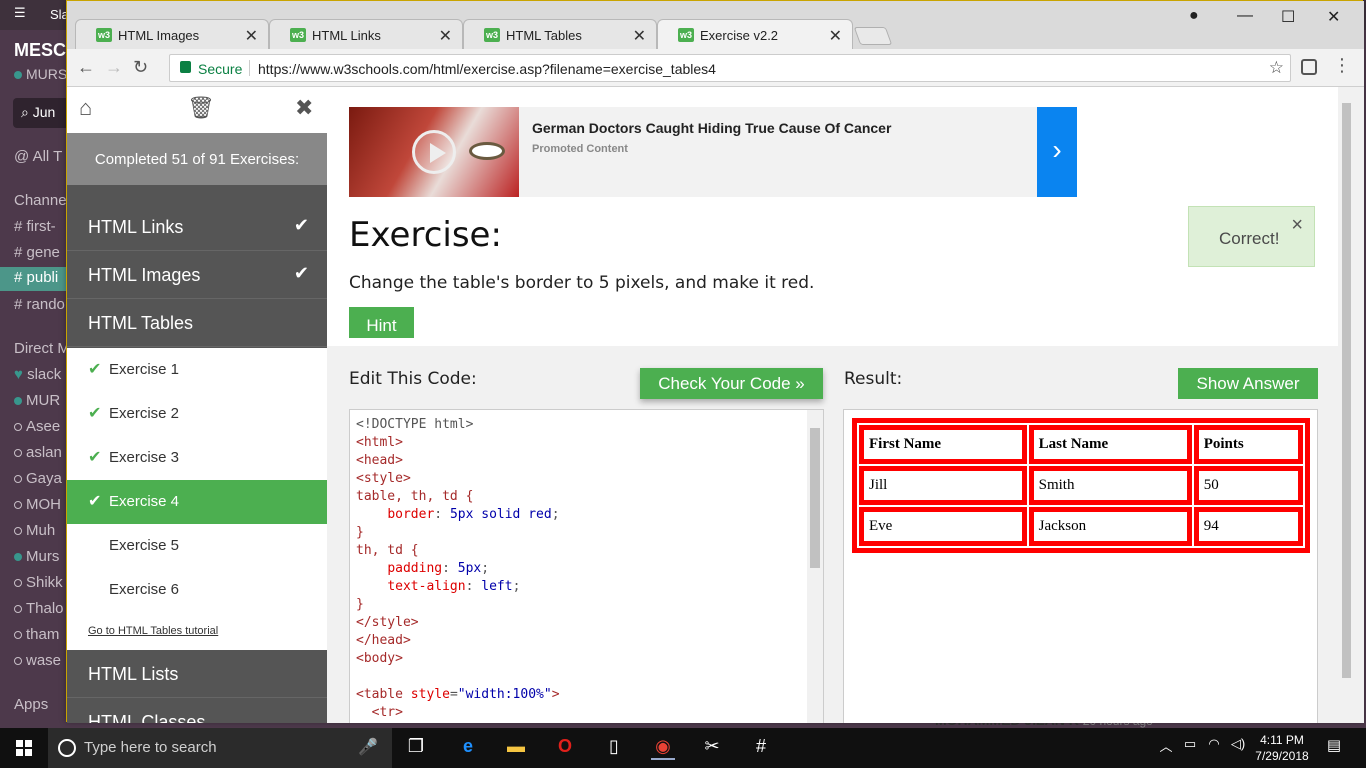  I want to click on hint-button: Hint, so click(381, 322).